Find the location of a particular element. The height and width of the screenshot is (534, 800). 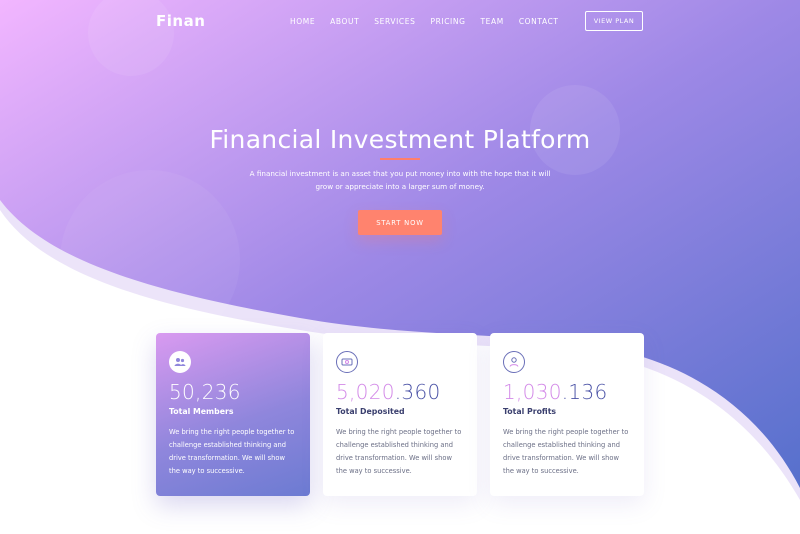

stat-value: 5,020.360 is located at coordinates (400, 392).